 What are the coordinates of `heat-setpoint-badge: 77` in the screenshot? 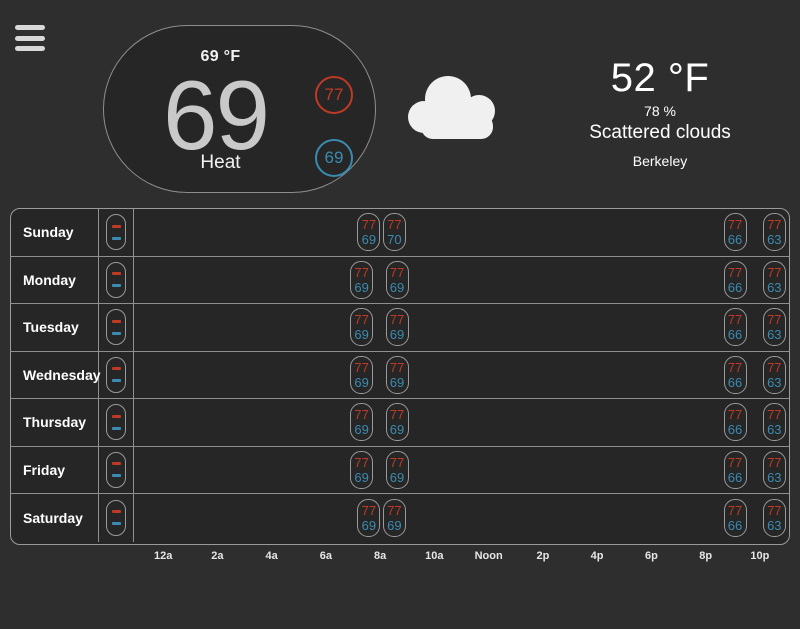 It's located at (334, 95).